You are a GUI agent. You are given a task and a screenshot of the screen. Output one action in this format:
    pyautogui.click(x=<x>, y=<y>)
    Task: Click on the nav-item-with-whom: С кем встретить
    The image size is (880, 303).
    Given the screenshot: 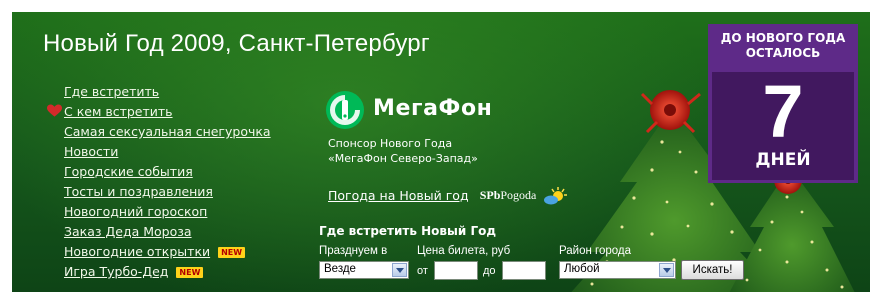 What is the action you would take?
    pyautogui.click(x=159, y=112)
    